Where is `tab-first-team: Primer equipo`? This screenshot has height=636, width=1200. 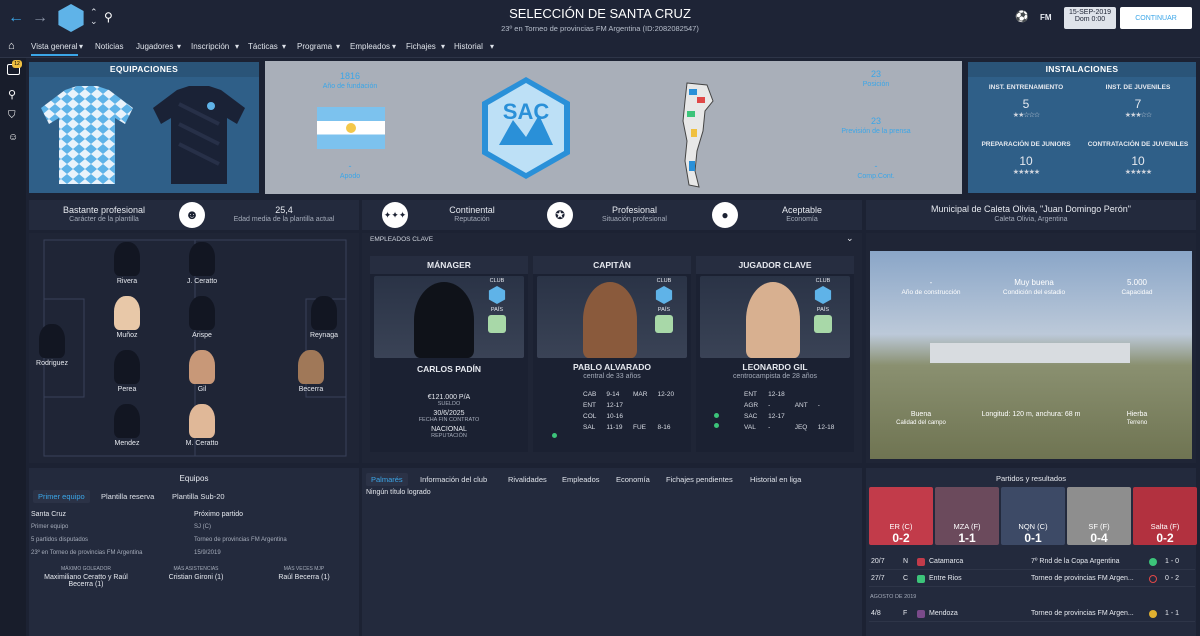 tab-first-team: Primer equipo is located at coordinates (61, 496).